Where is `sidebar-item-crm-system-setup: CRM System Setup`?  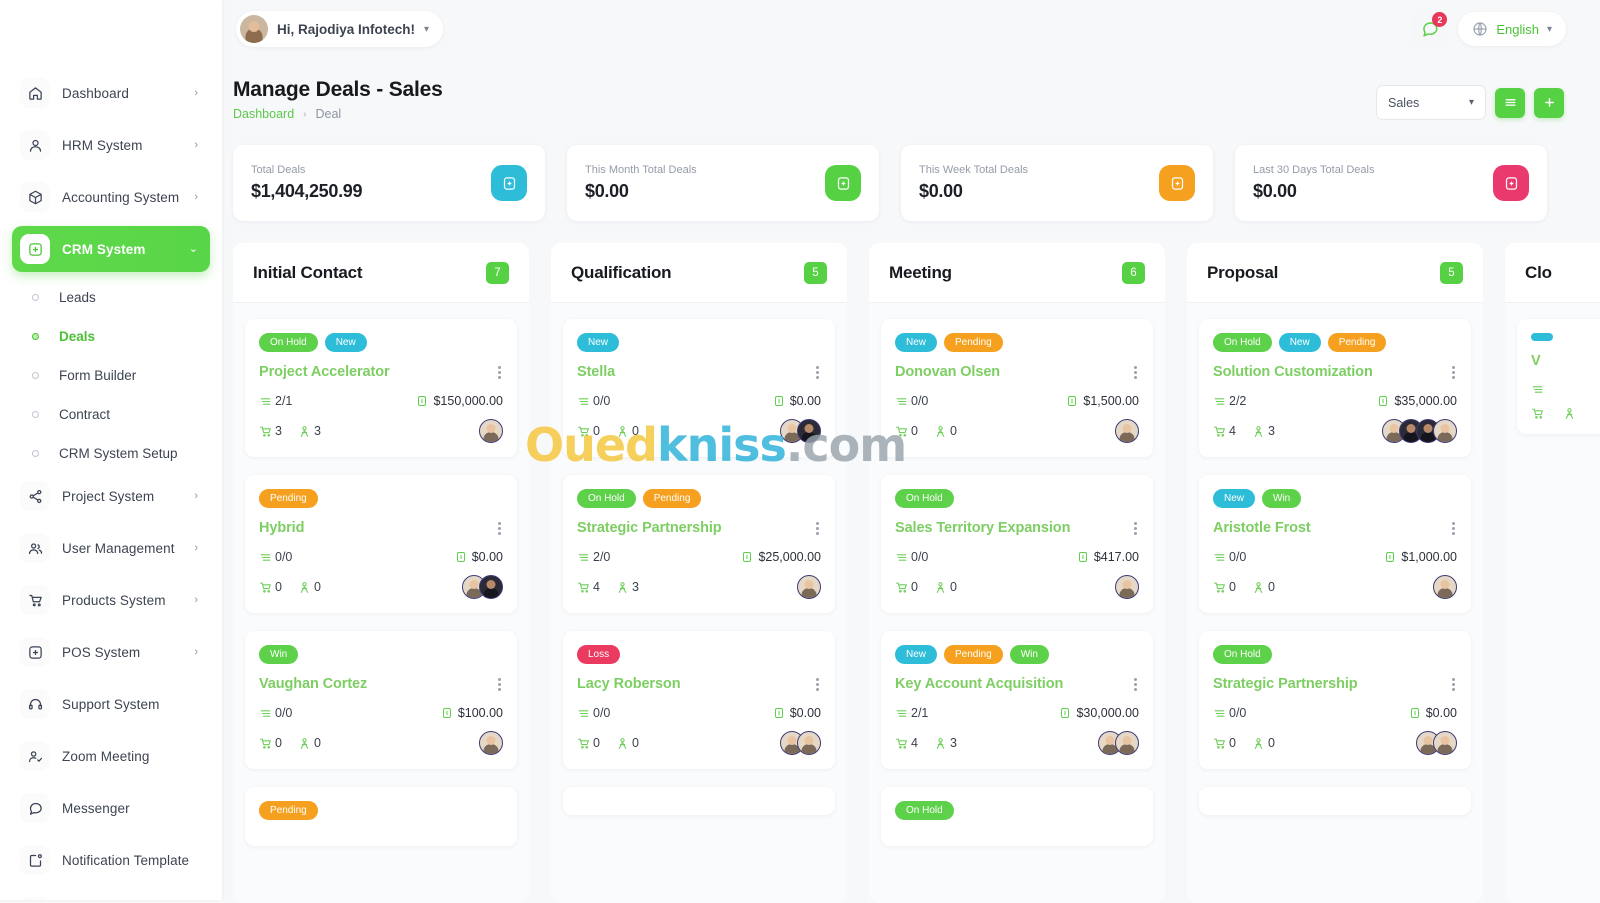 sidebar-item-crm-system-setup: CRM System Setup is located at coordinates (111, 453).